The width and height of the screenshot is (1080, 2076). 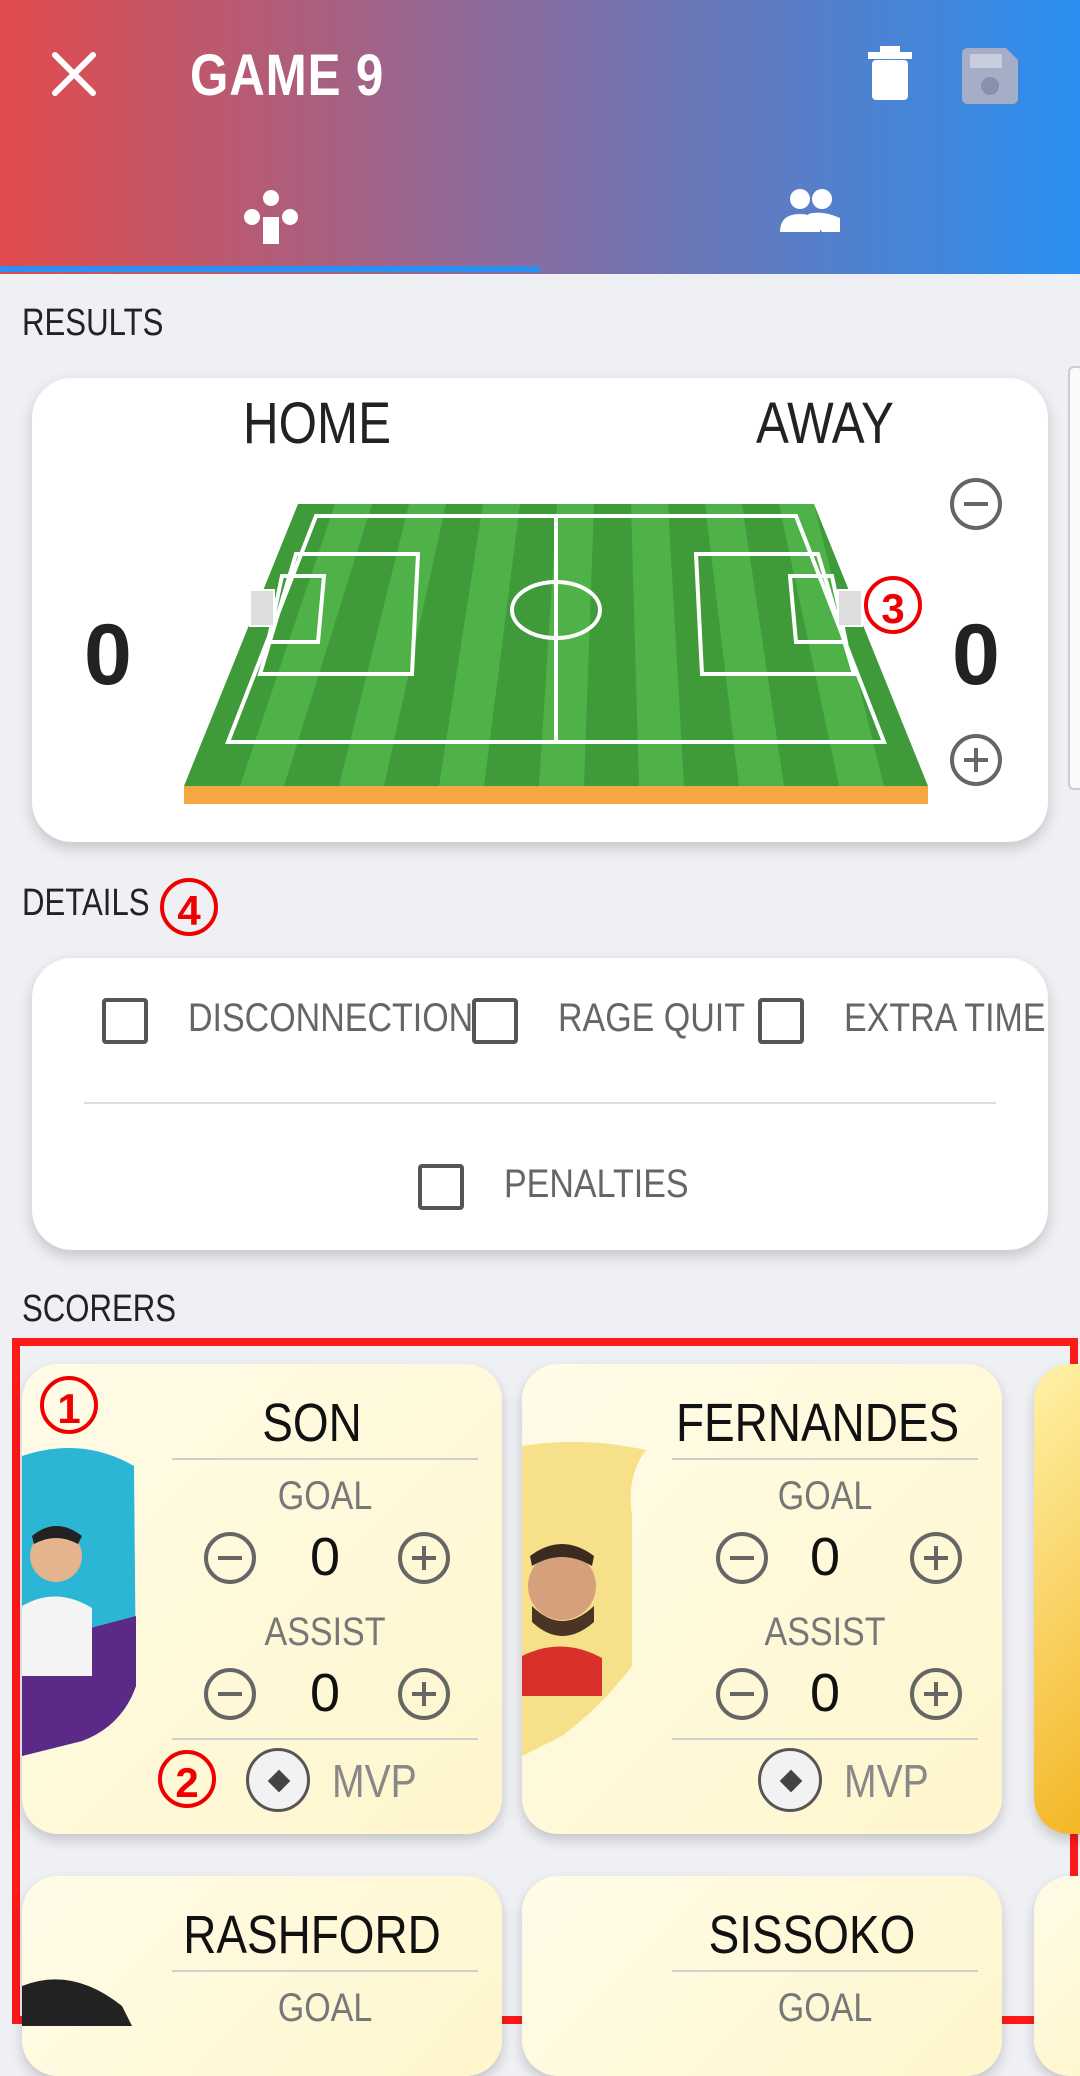 I want to click on away-score-decrement-button, so click(x=976, y=504).